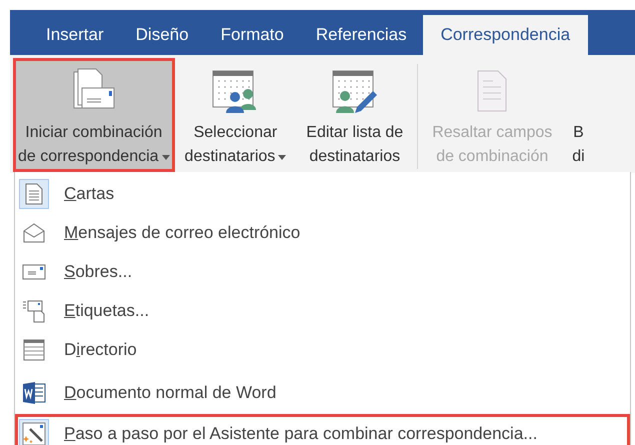 Image resolution: width=635 pixels, height=445 pixels. Describe the element at coordinates (578, 157) in the screenshot. I see `button-label: di` at that location.